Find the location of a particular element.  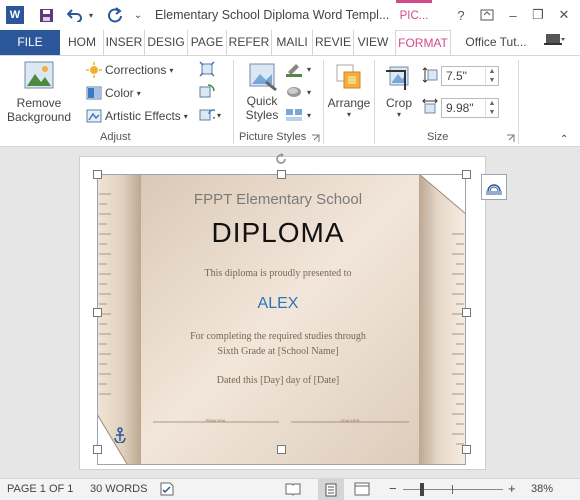

arrange-button: Arrange ▾ is located at coordinates (349, 90).